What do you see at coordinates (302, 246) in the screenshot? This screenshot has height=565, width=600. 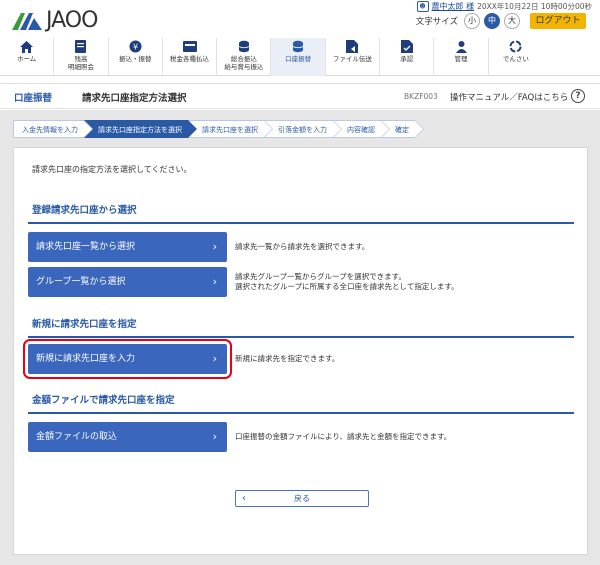 I see `action-description: 請求先一覧から請求先を選択できます。` at bounding box center [302, 246].